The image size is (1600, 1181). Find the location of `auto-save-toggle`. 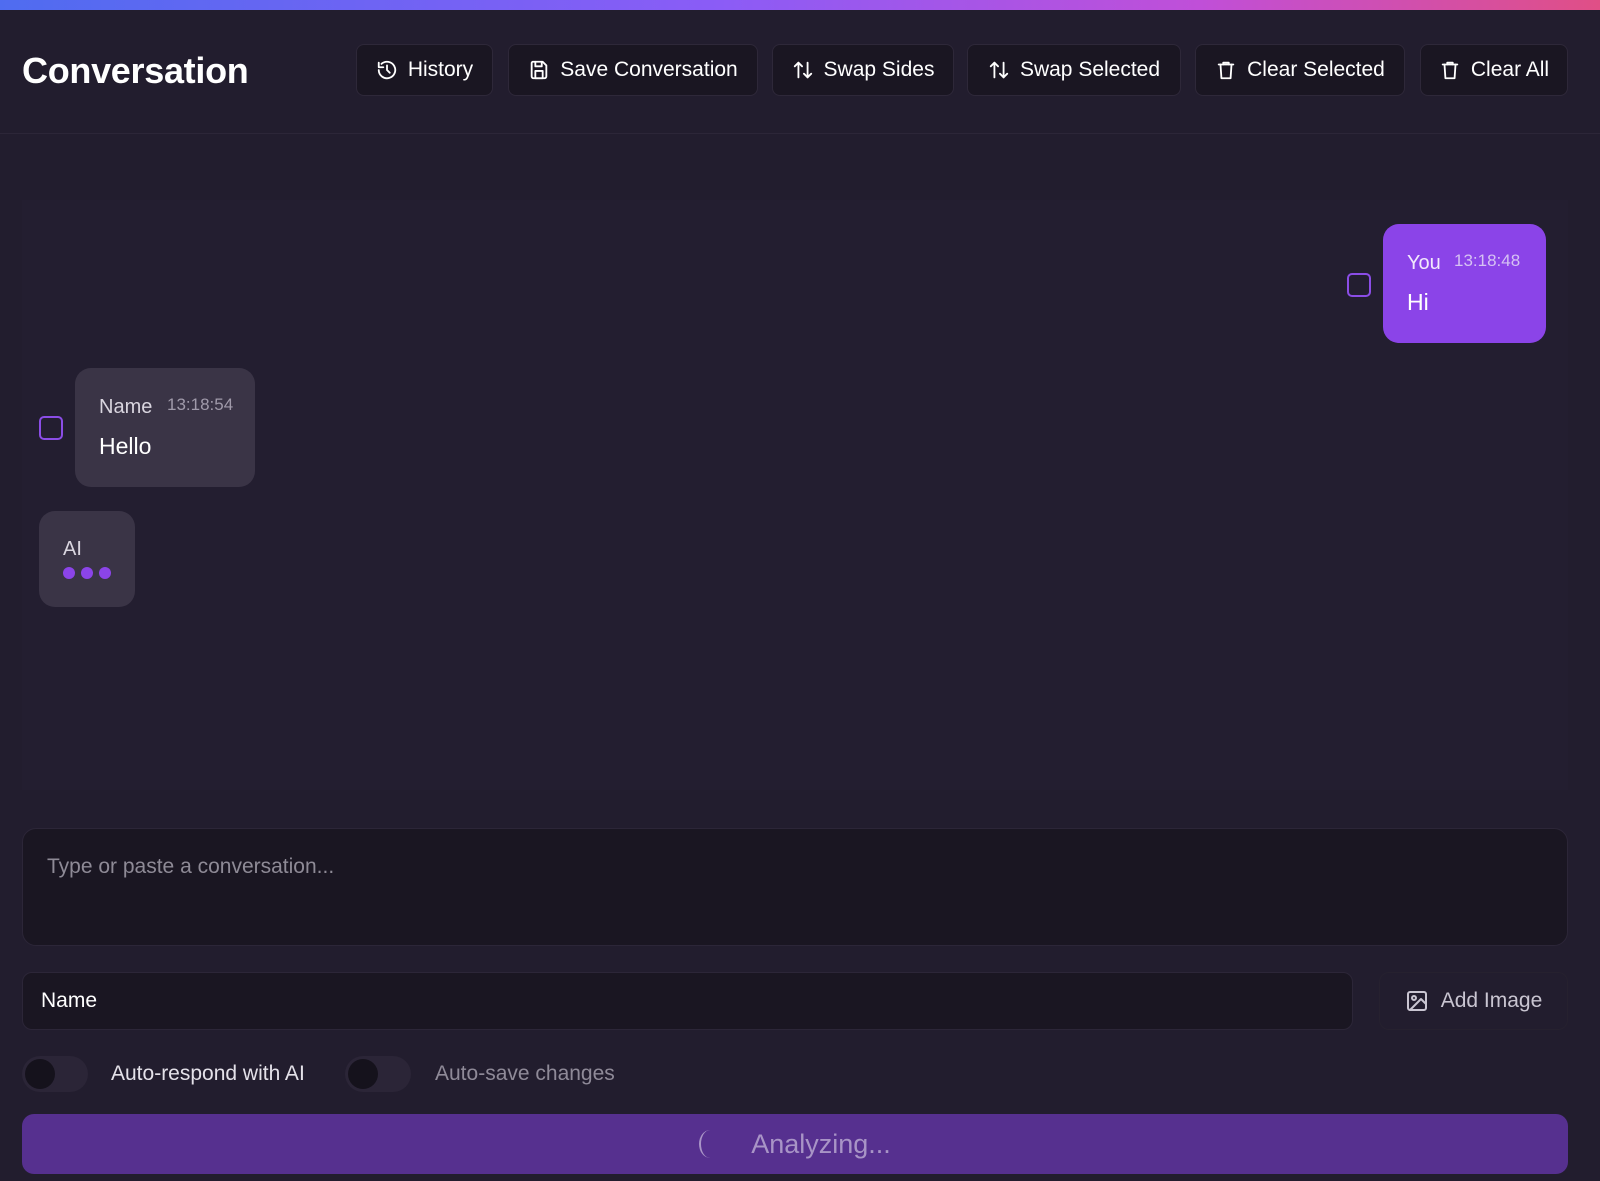

auto-save-toggle is located at coordinates (378, 1074).